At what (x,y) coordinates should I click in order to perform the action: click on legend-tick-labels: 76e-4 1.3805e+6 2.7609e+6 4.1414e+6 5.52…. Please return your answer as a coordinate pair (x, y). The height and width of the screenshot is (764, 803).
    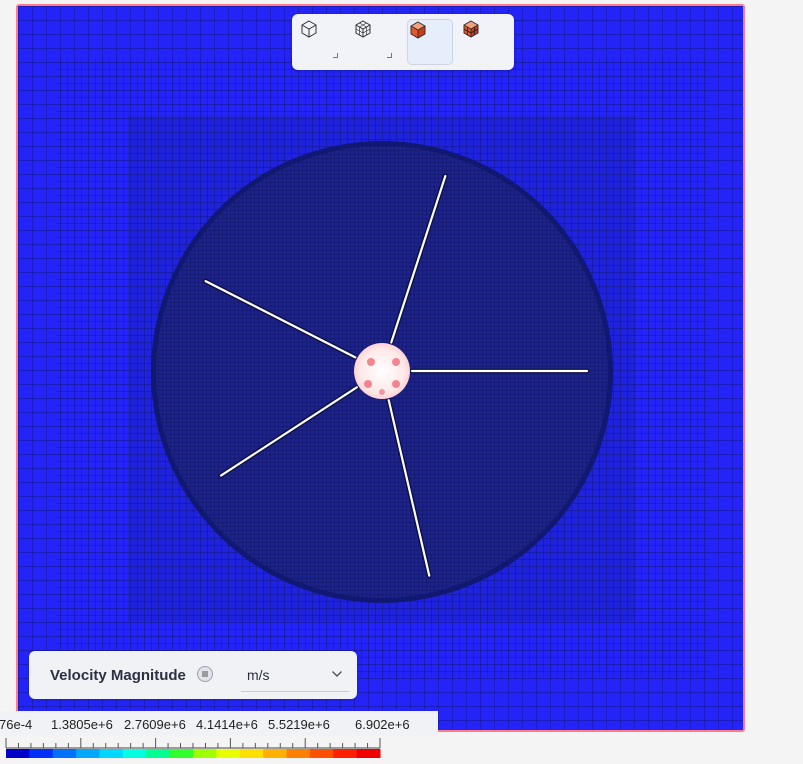
    Looking at the image, I should click on (219, 723).